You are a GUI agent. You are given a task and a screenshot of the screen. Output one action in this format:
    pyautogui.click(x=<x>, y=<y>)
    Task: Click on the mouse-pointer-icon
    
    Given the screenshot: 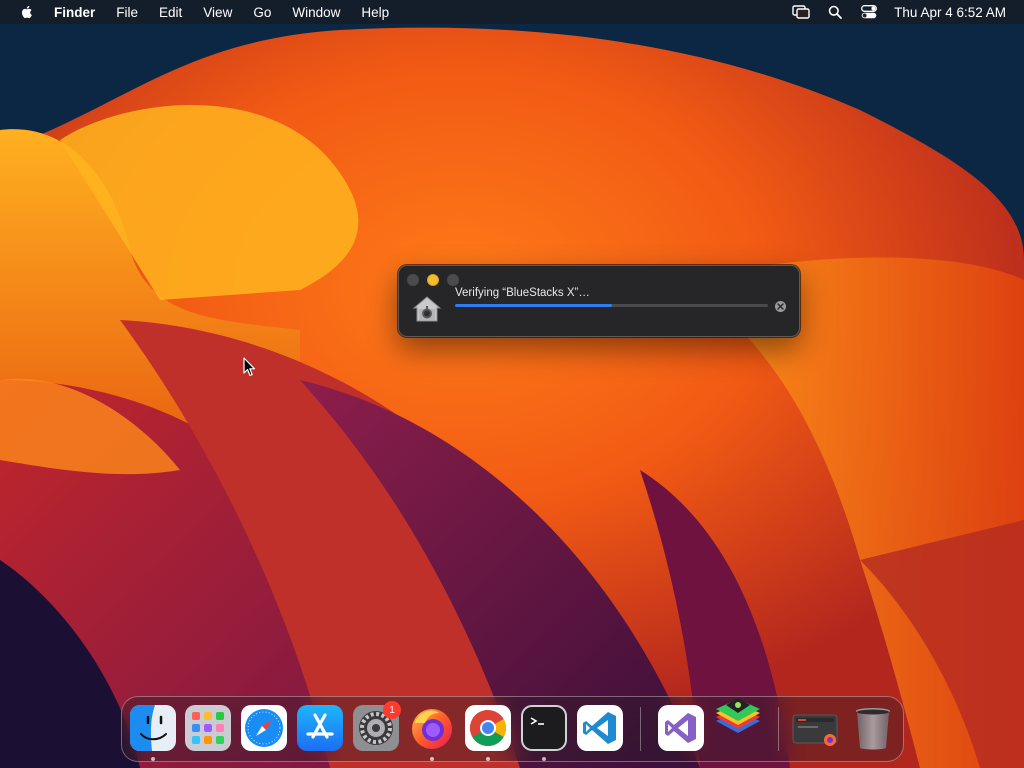 What is the action you would take?
    pyautogui.click(x=249, y=367)
    